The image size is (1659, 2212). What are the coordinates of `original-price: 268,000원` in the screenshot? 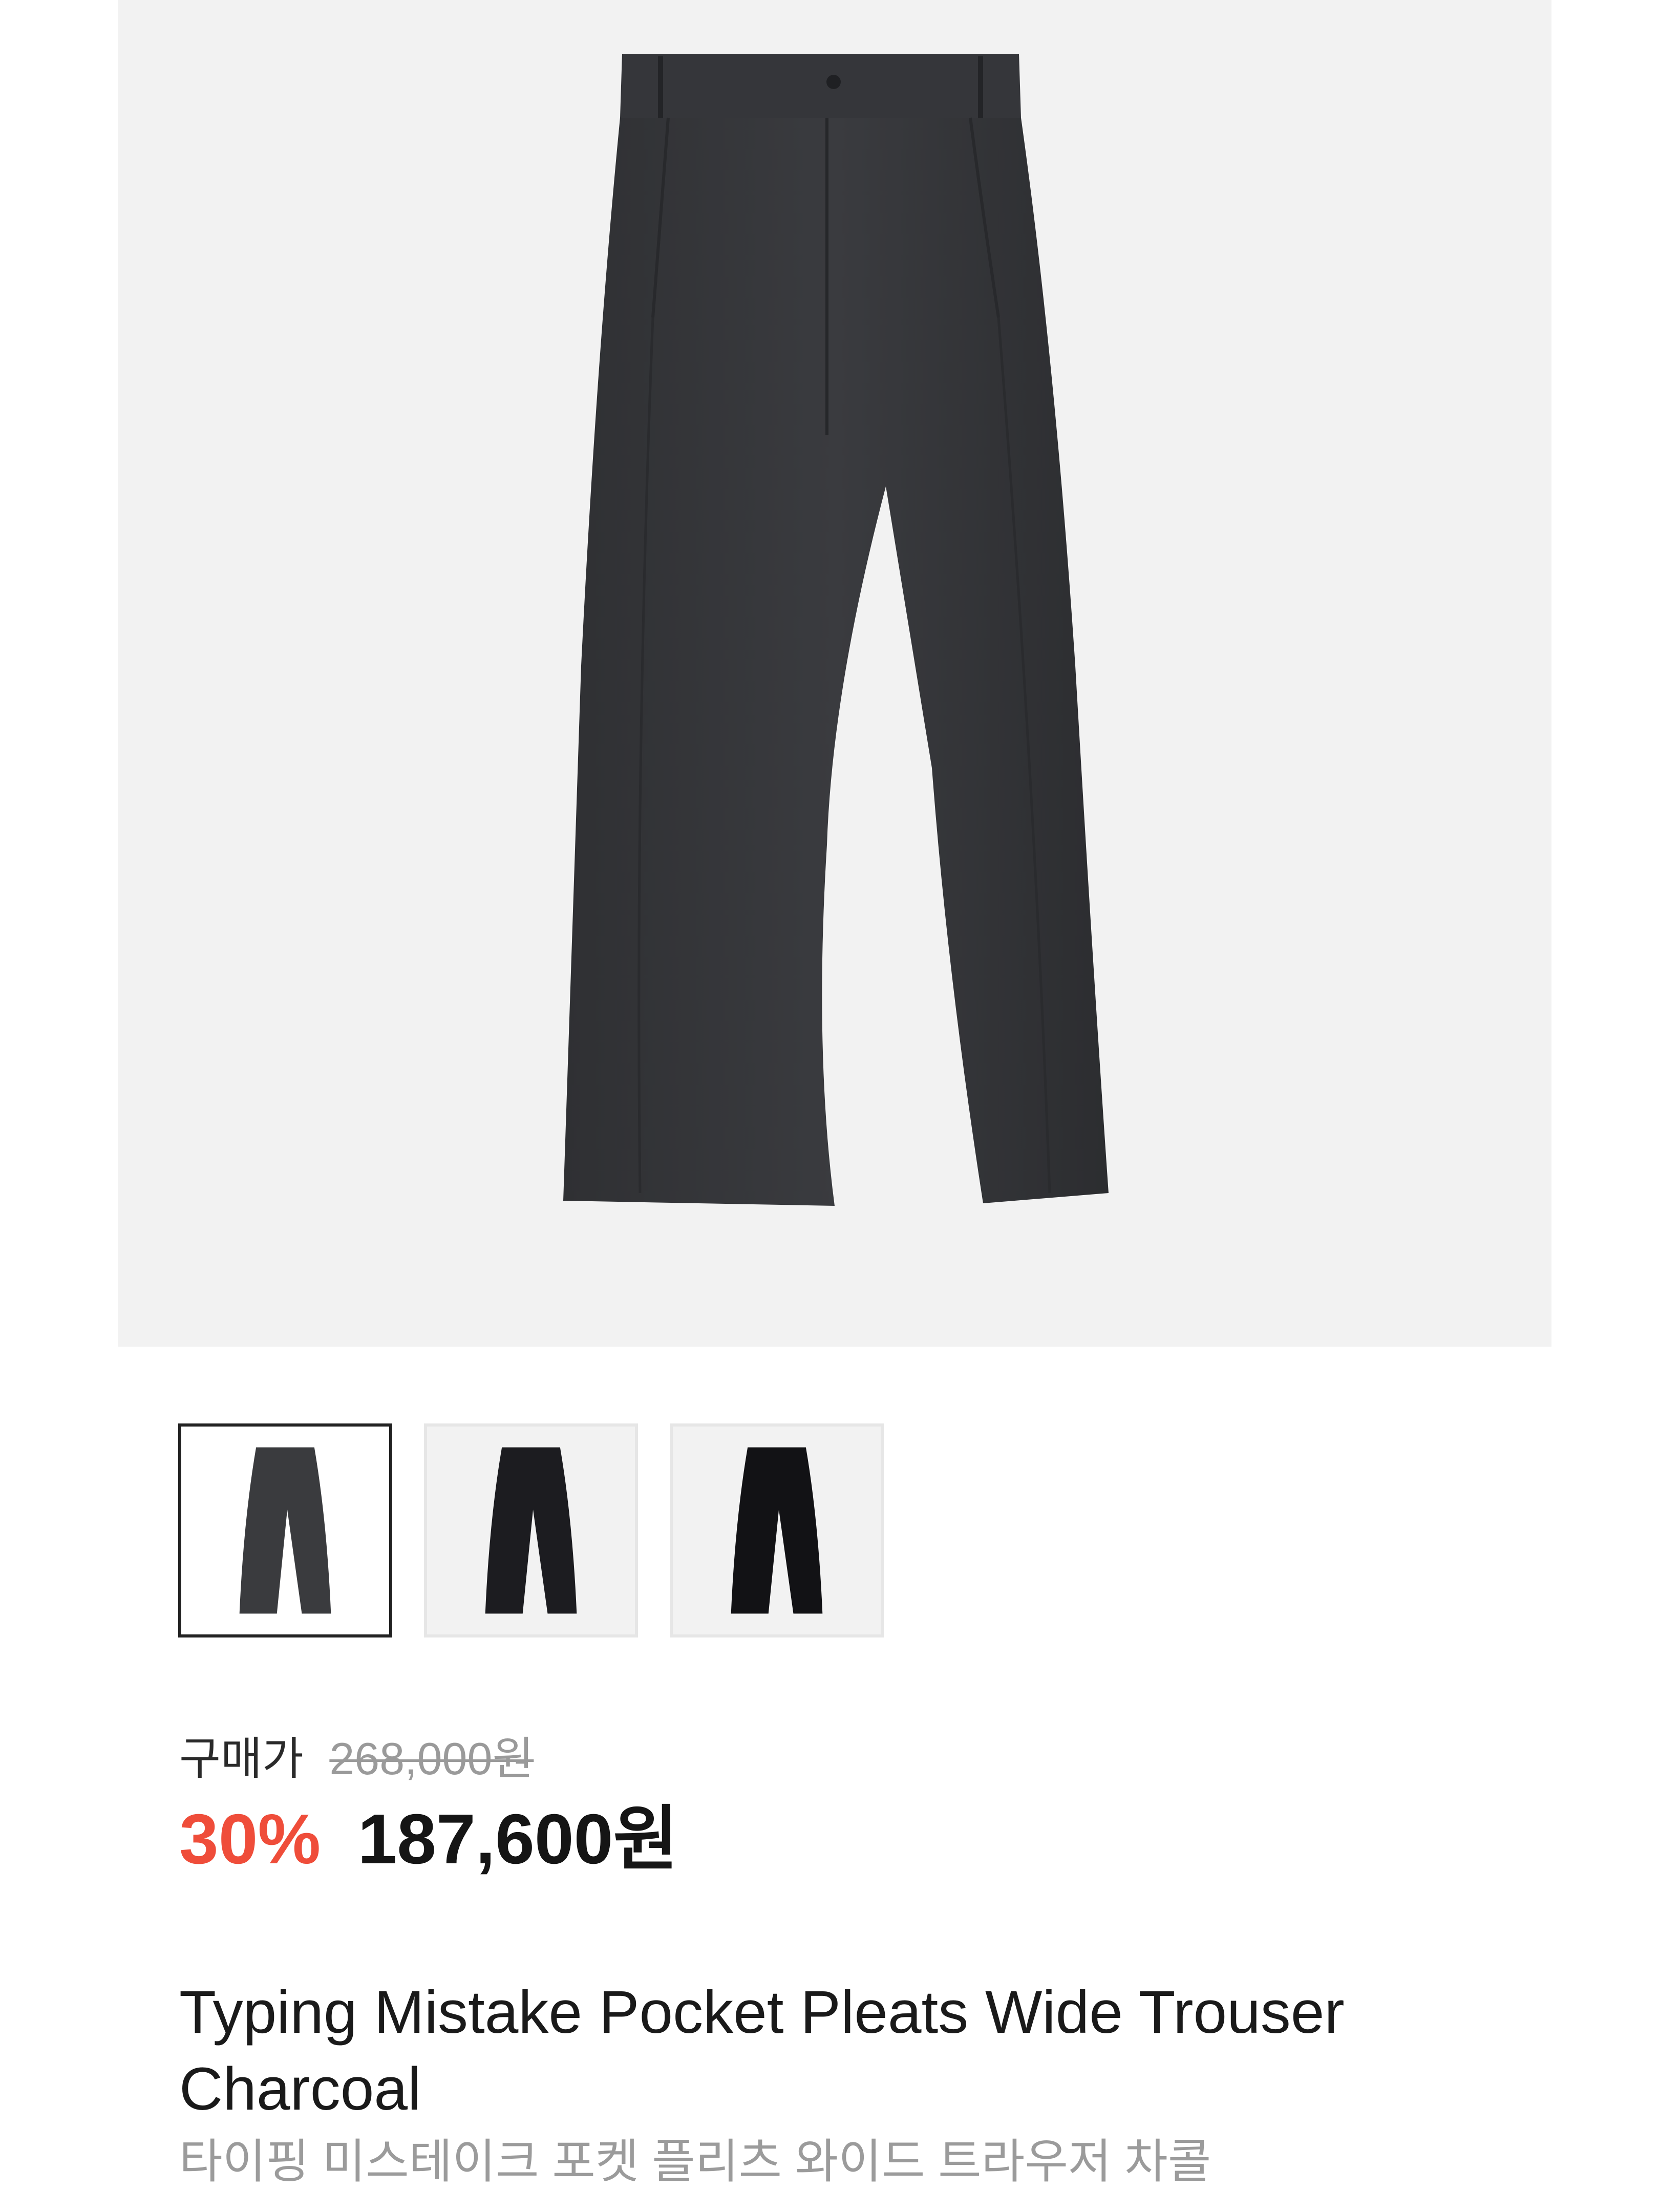 It's located at (432, 1758).